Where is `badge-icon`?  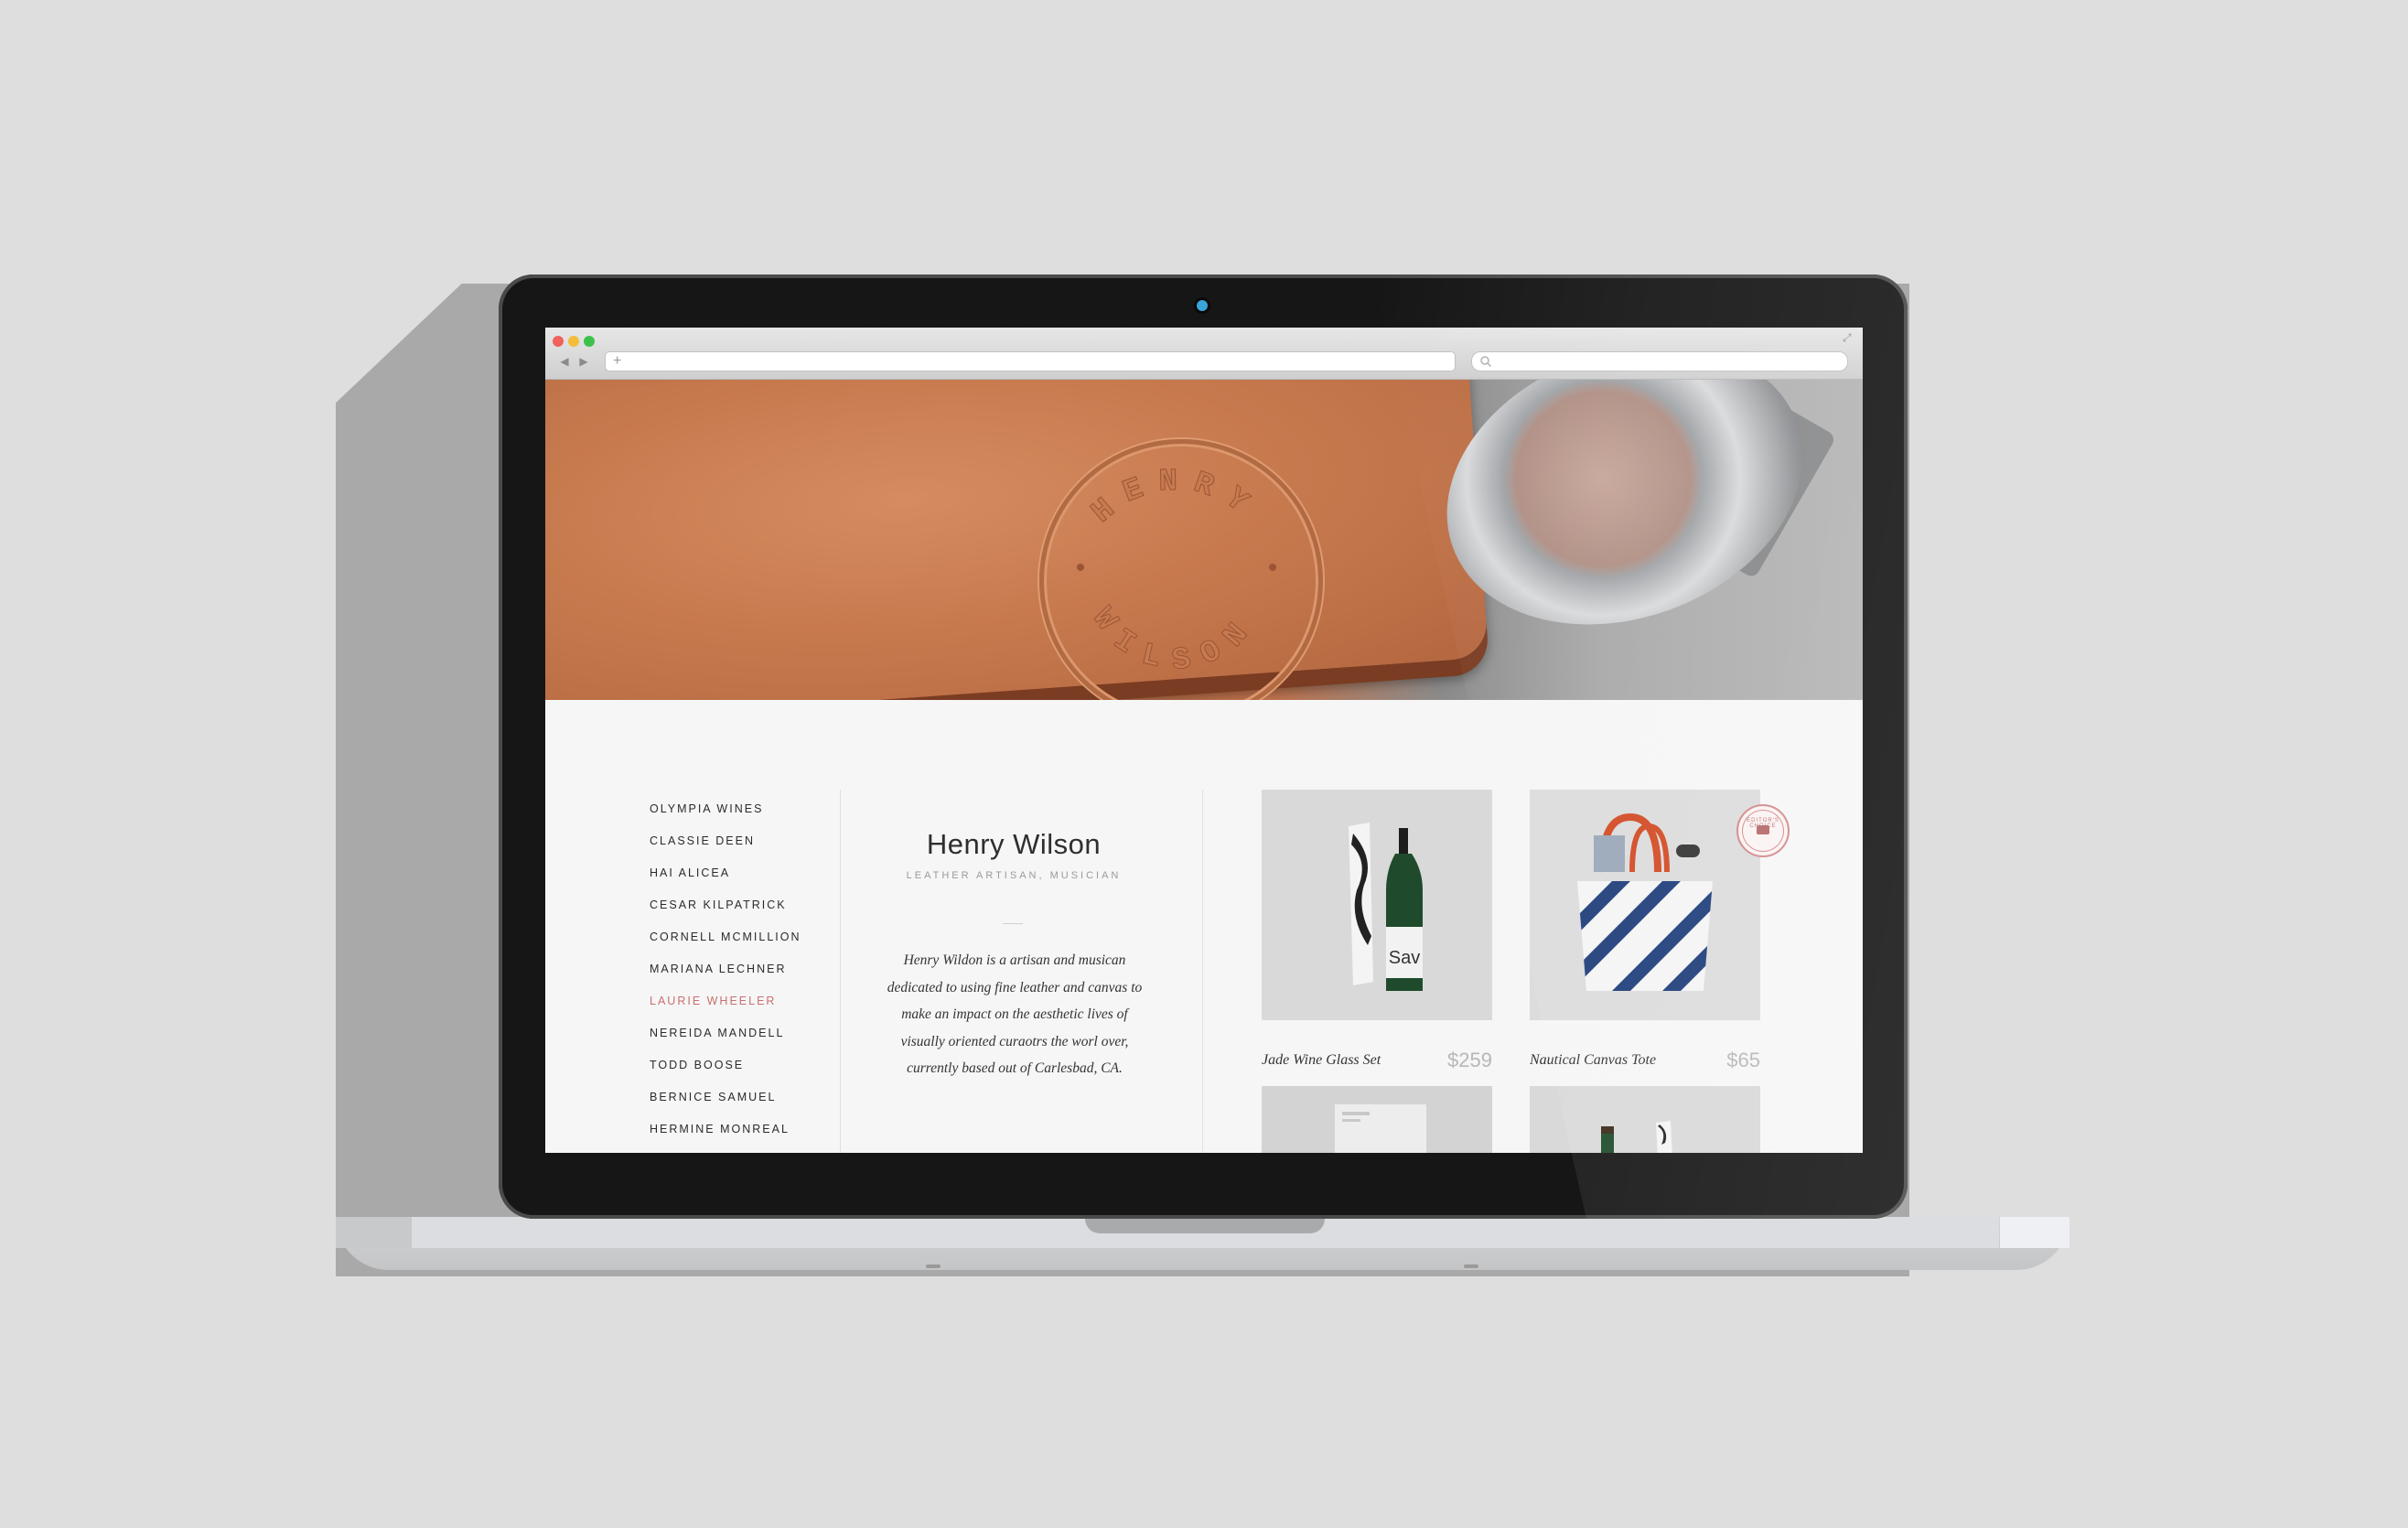
badge-icon is located at coordinates (1763, 829).